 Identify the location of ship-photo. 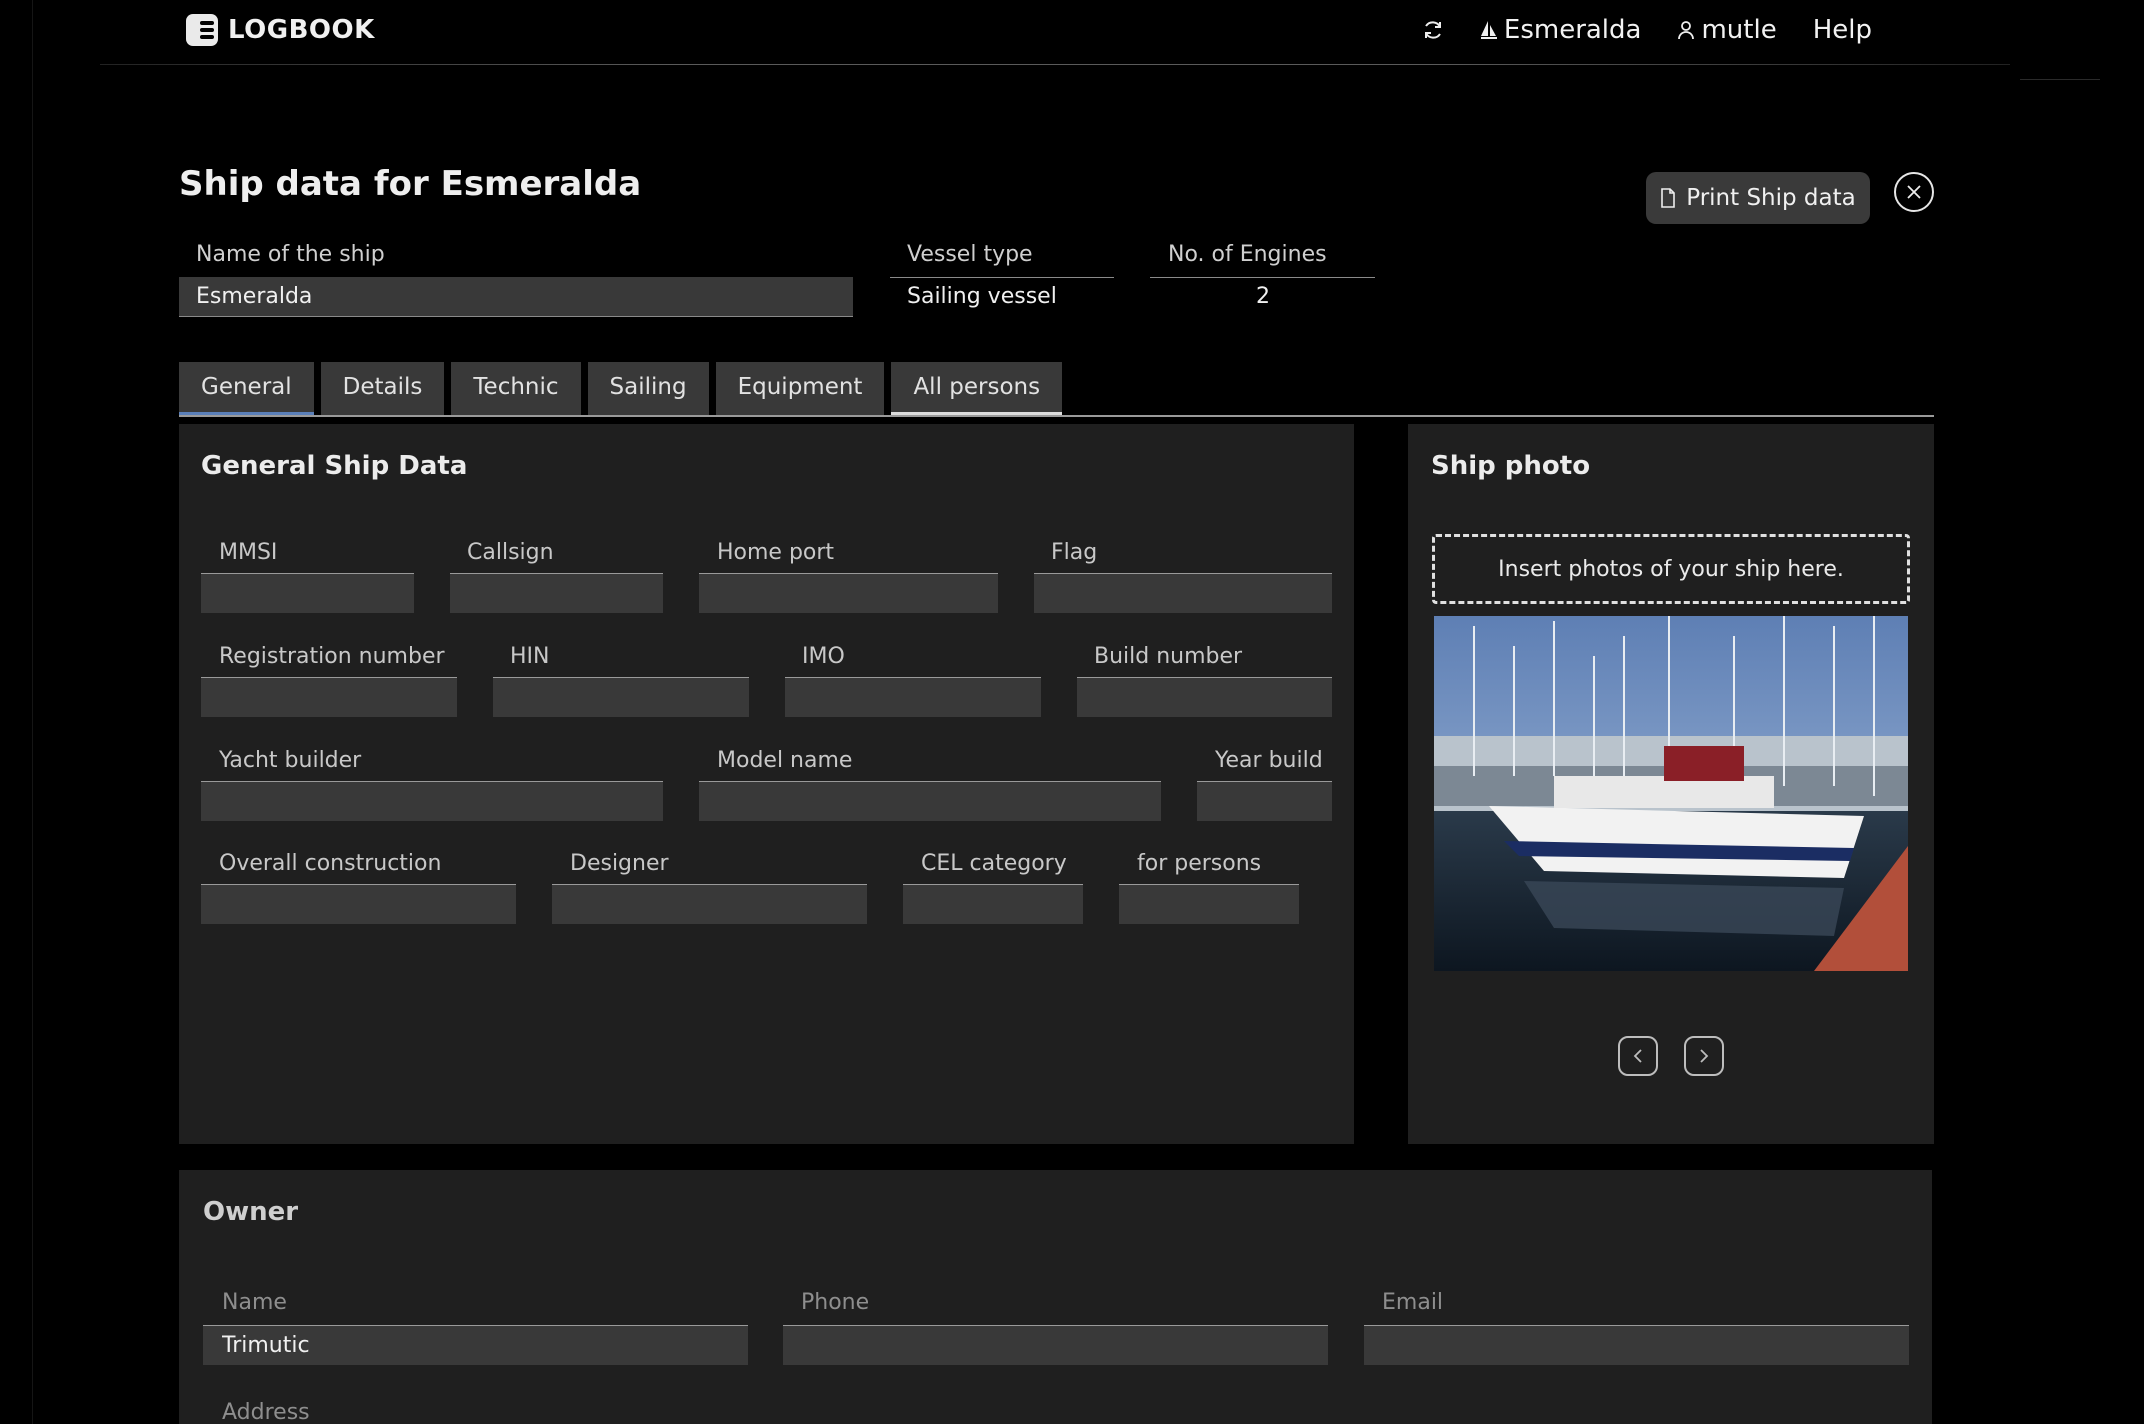
(1671, 793).